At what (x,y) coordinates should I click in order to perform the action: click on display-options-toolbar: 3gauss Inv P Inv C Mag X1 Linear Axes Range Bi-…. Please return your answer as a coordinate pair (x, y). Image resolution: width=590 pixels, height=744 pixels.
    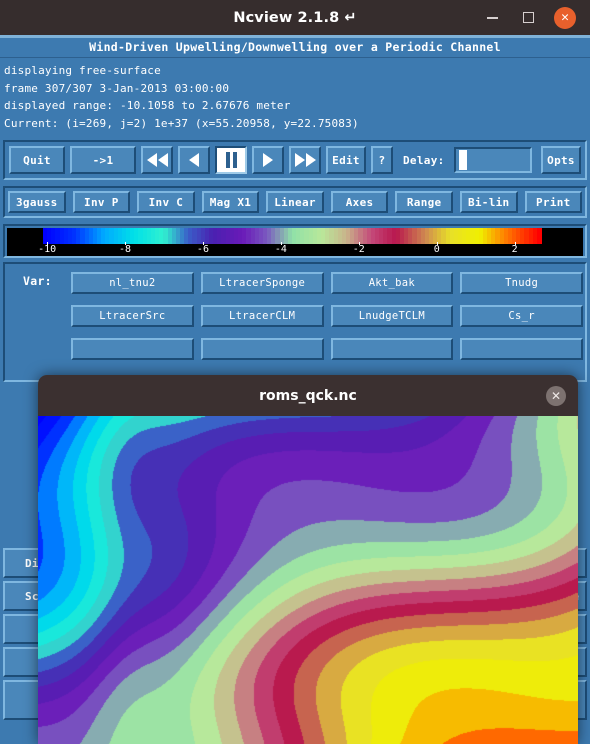
    Looking at the image, I should click on (295, 202).